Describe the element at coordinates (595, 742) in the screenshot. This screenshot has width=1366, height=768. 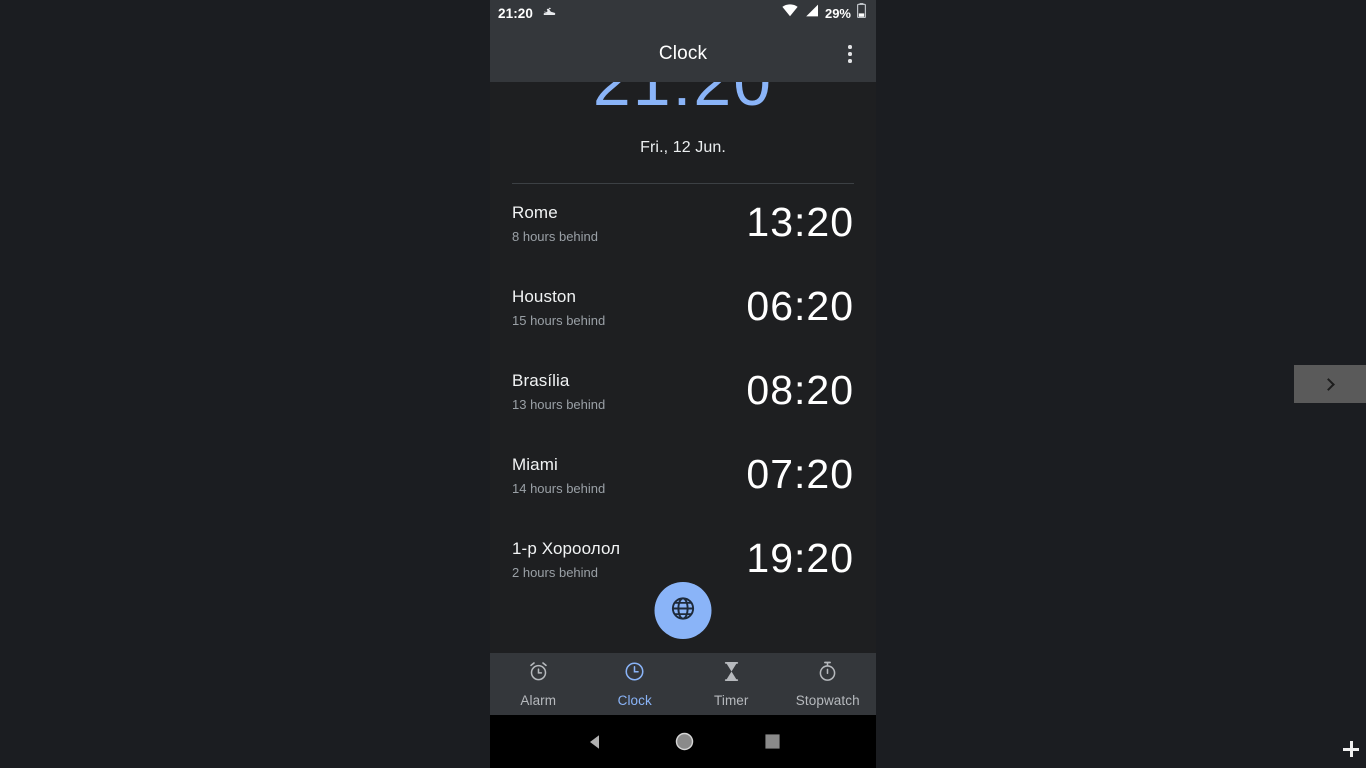
I see `back-button` at that location.